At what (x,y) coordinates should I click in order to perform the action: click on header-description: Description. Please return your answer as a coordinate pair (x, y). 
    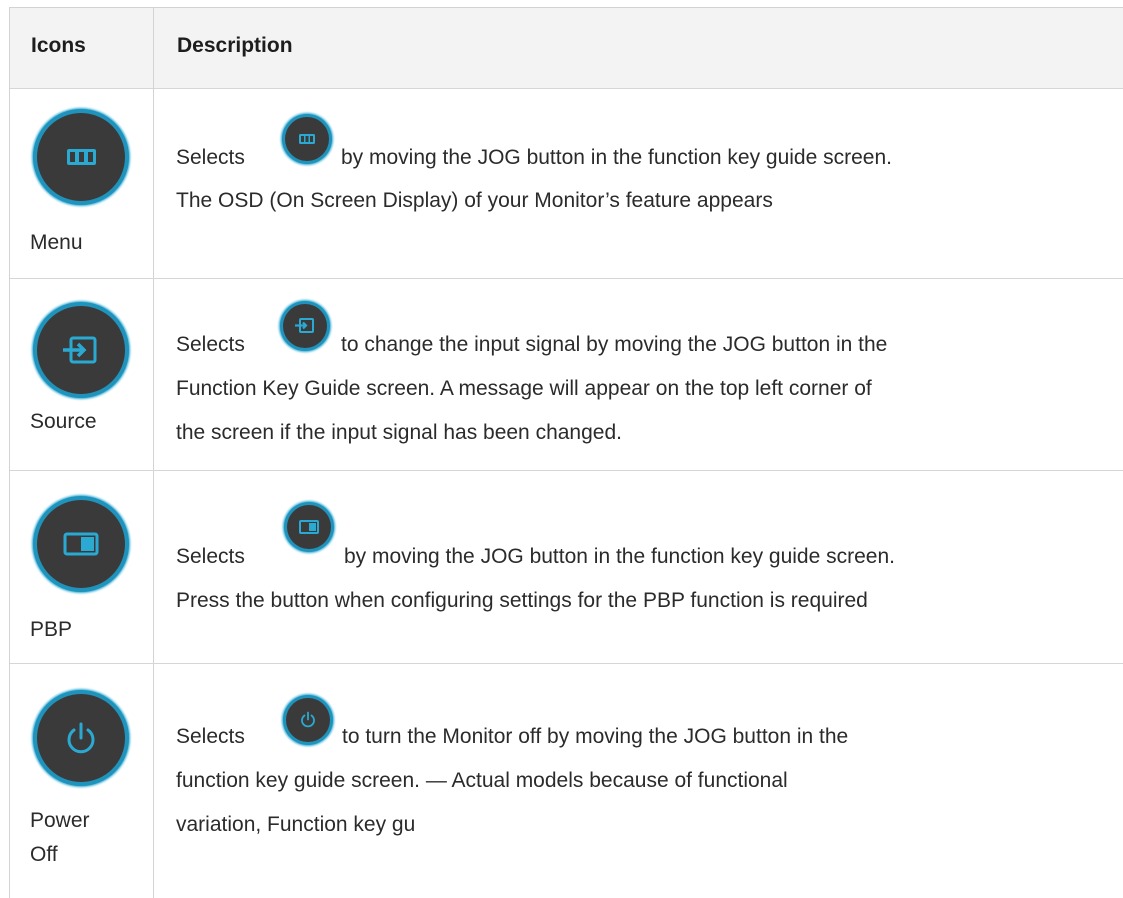
    Looking at the image, I should click on (235, 45).